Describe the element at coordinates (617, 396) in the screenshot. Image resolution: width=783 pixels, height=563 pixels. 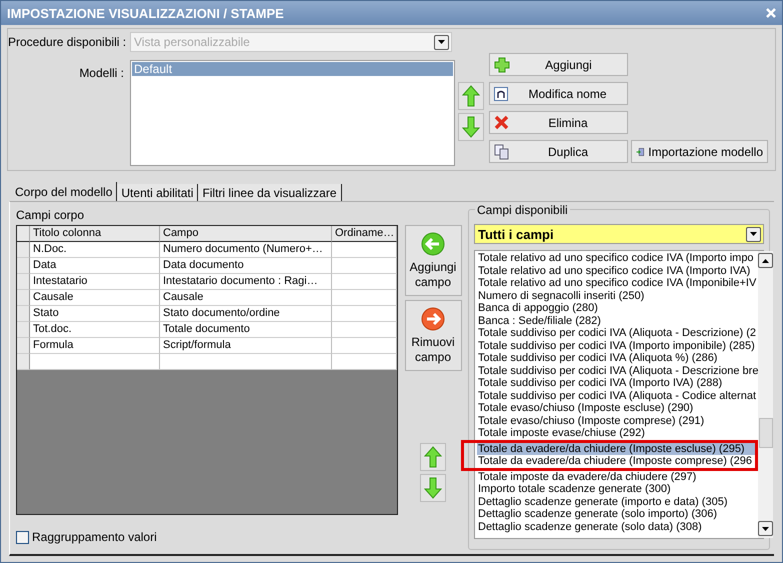
I see `list-item: Totale suddiviso per codici IVA (Aliquota - Codice alternat` at that location.